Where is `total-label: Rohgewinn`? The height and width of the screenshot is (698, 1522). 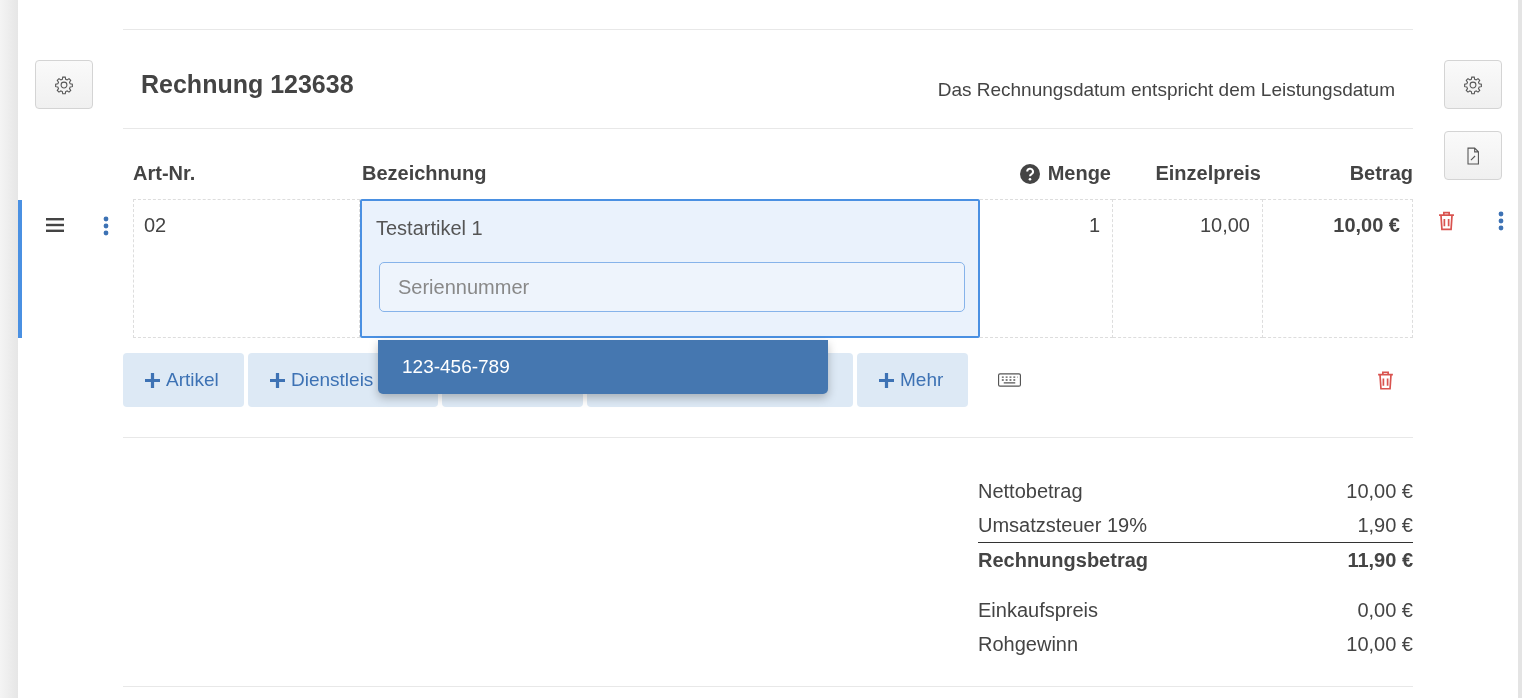
total-label: Rohgewinn is located at coordinates (1028, 644).